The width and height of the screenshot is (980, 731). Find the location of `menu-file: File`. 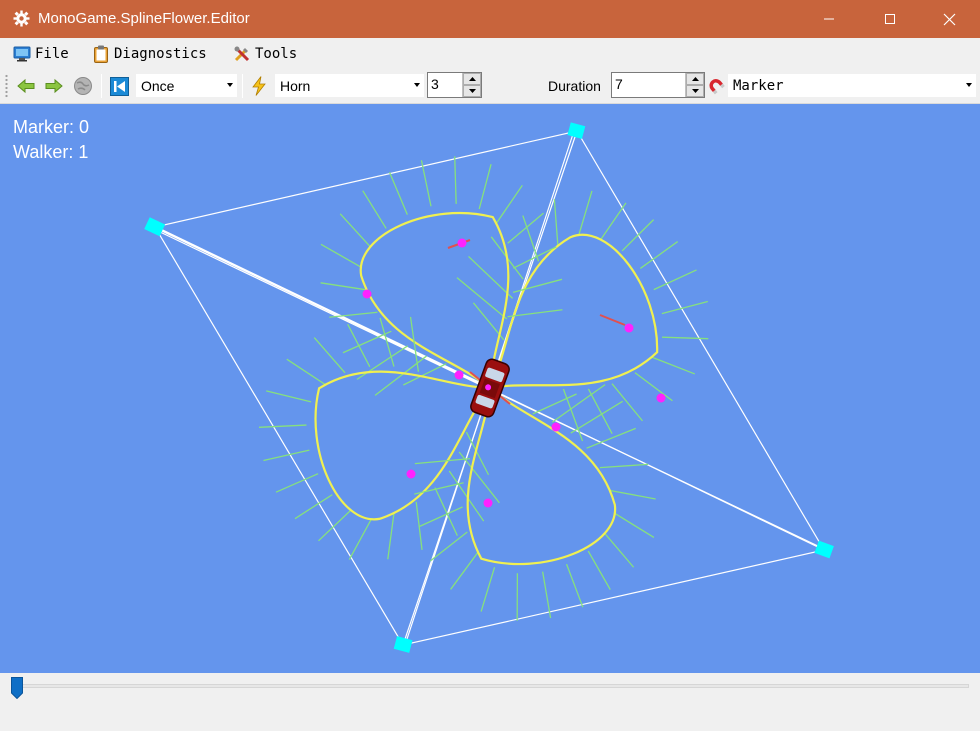

menu-file: File is located at coordinates (41, 54).